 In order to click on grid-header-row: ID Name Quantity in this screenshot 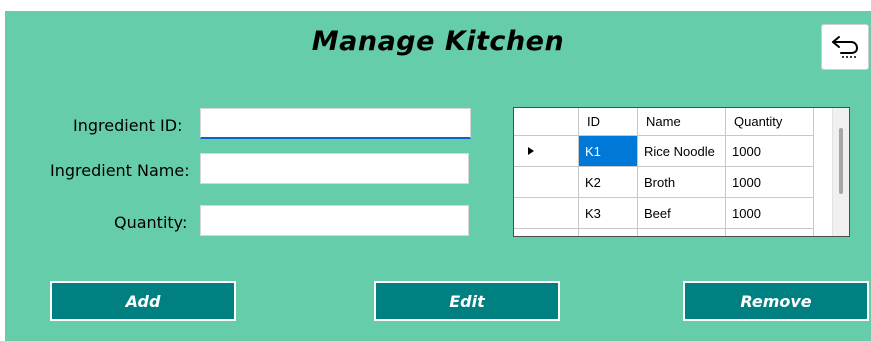, I will do `click(664, 122)`.